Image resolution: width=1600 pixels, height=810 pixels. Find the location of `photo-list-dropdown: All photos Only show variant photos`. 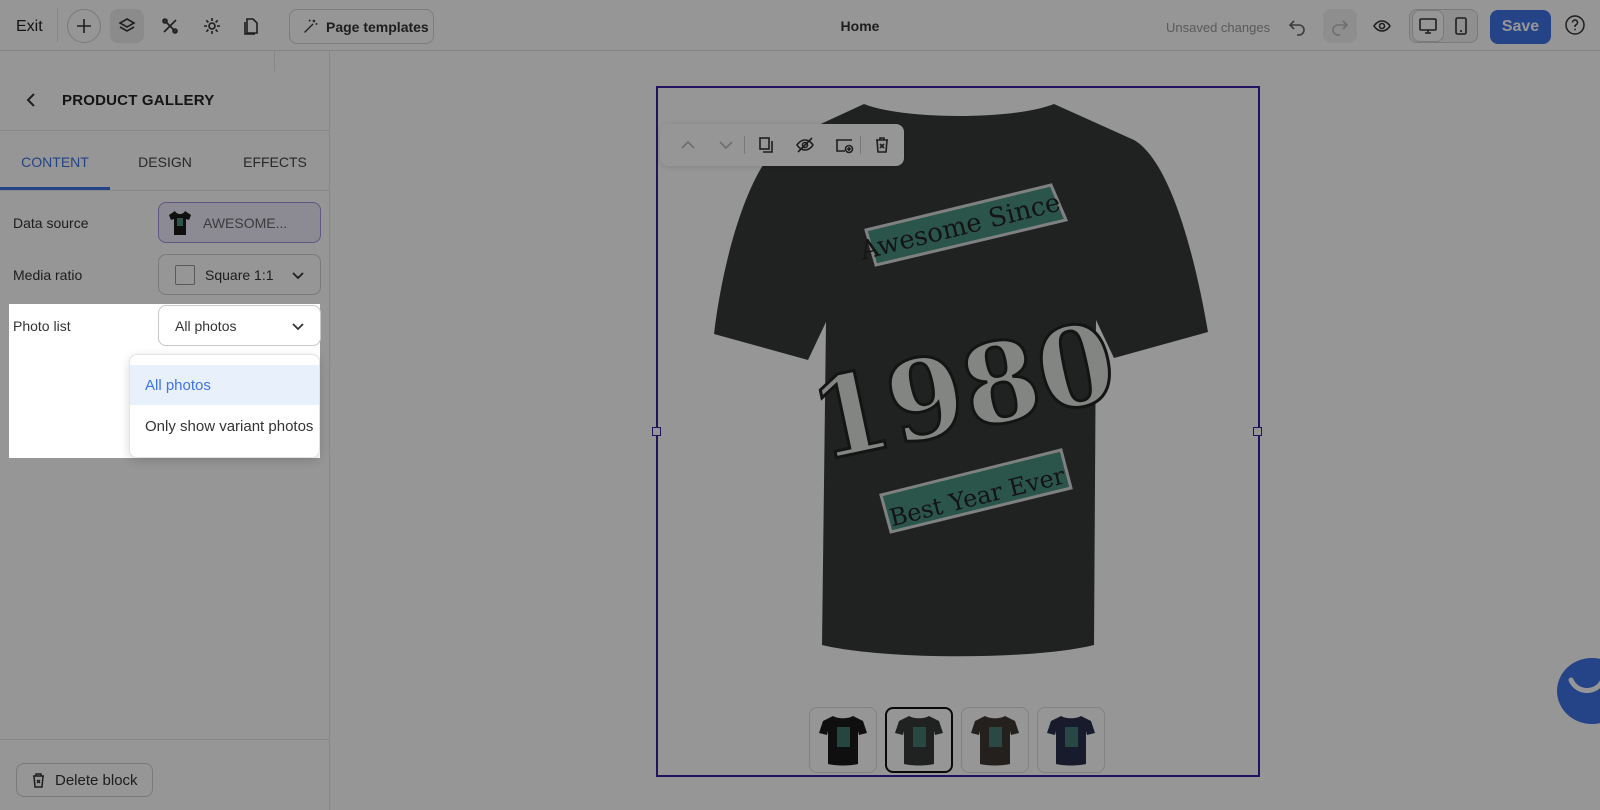

photo-list-dropdown: All photos Only show variant photos is located at coordinates (224, 406).